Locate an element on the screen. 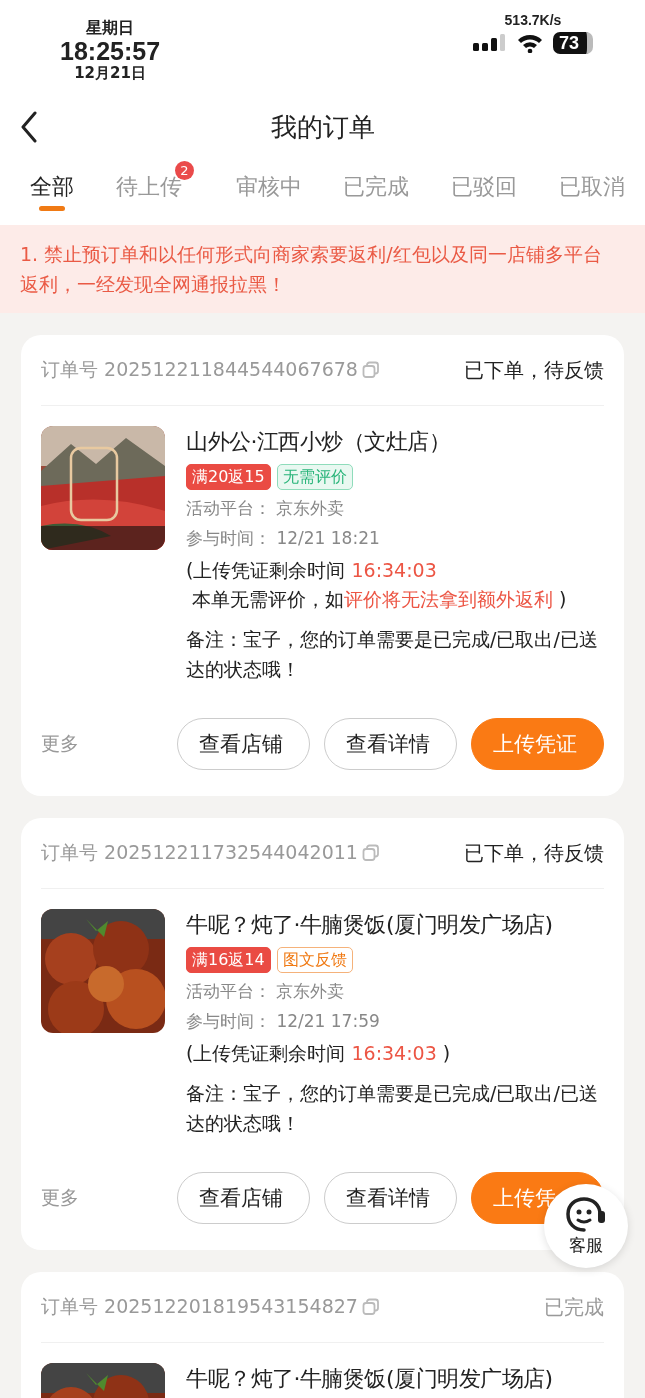 Image resolution: width=645 pixels, height=1398 pixels. notice-text: 1. 禁止预订单和以任何形式向商家索要返利/红包以及同一店铺多平台返利，一经发现全网通报拉黑！ is located at coordinates (311, 269).